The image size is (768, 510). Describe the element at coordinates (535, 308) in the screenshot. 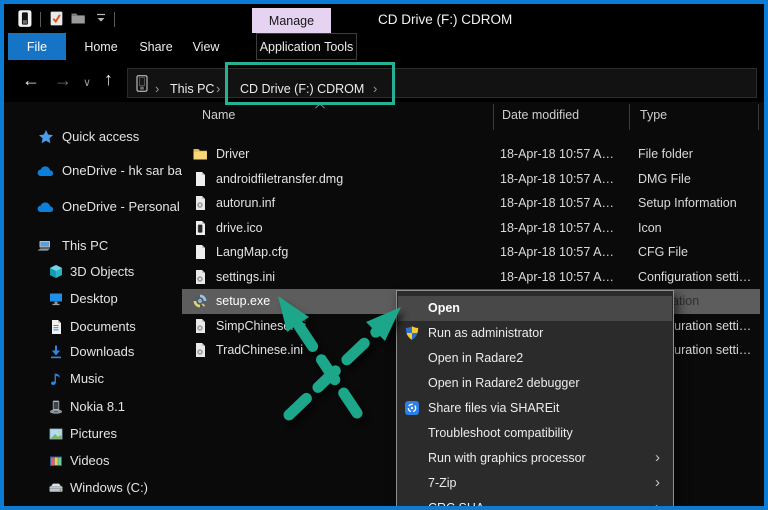

I see `menu-item-open: Open` at that location.